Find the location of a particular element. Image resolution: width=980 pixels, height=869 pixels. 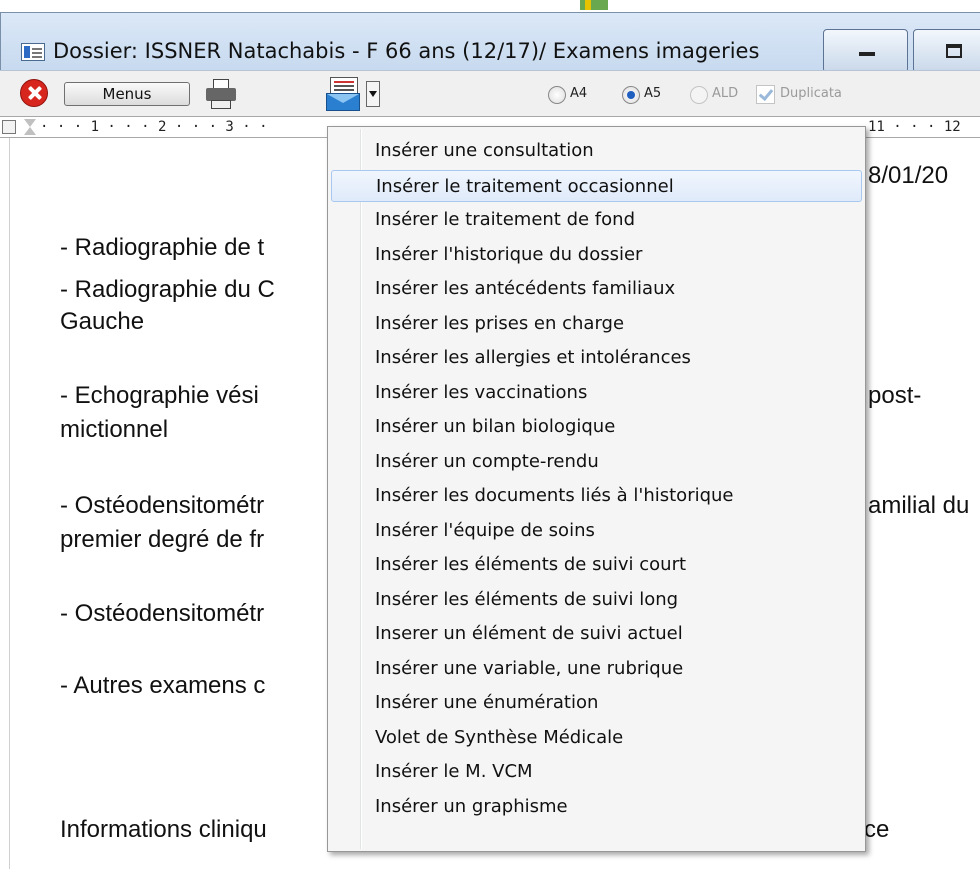

document-fragment-ce: ce is located at coordinates (877, 829).